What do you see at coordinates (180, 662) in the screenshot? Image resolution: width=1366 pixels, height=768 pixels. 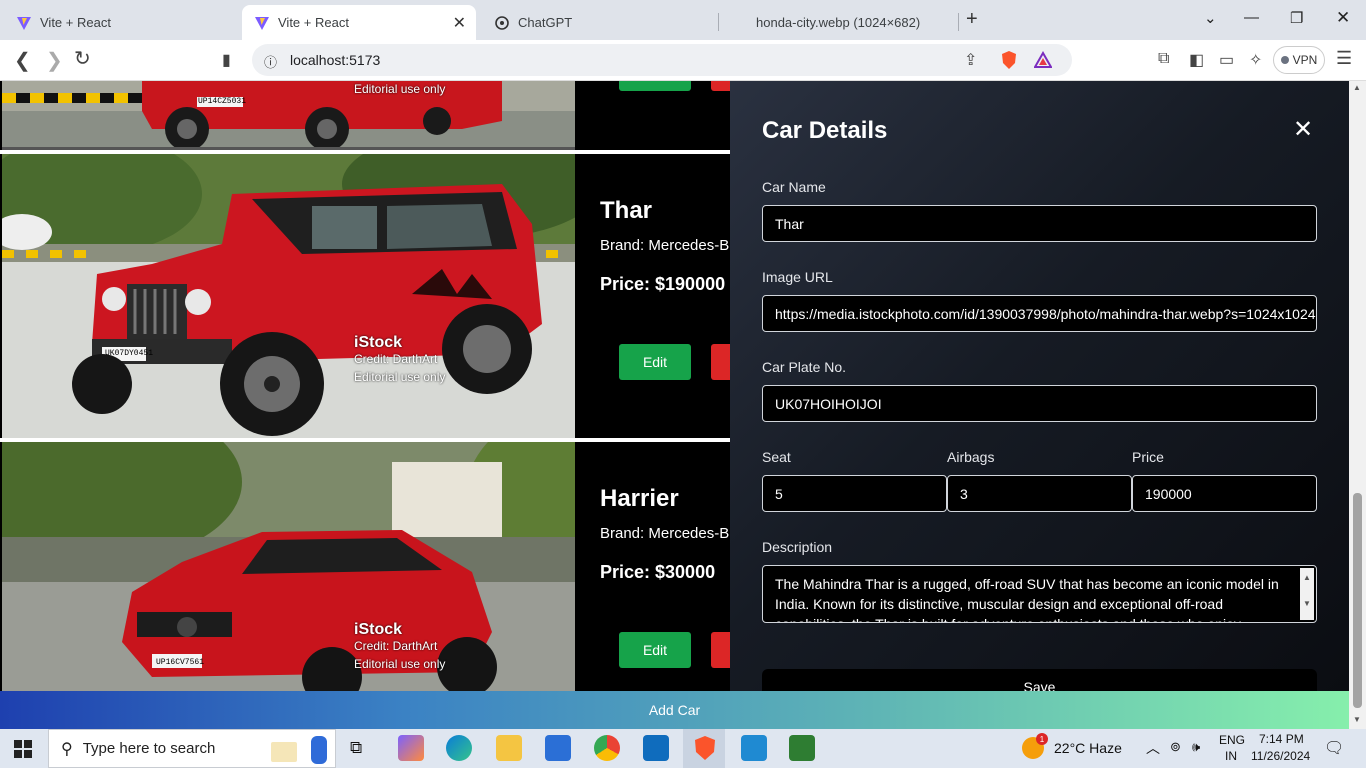 I see `license-plate: UP16CV7561` at bounding box center [180, 662].